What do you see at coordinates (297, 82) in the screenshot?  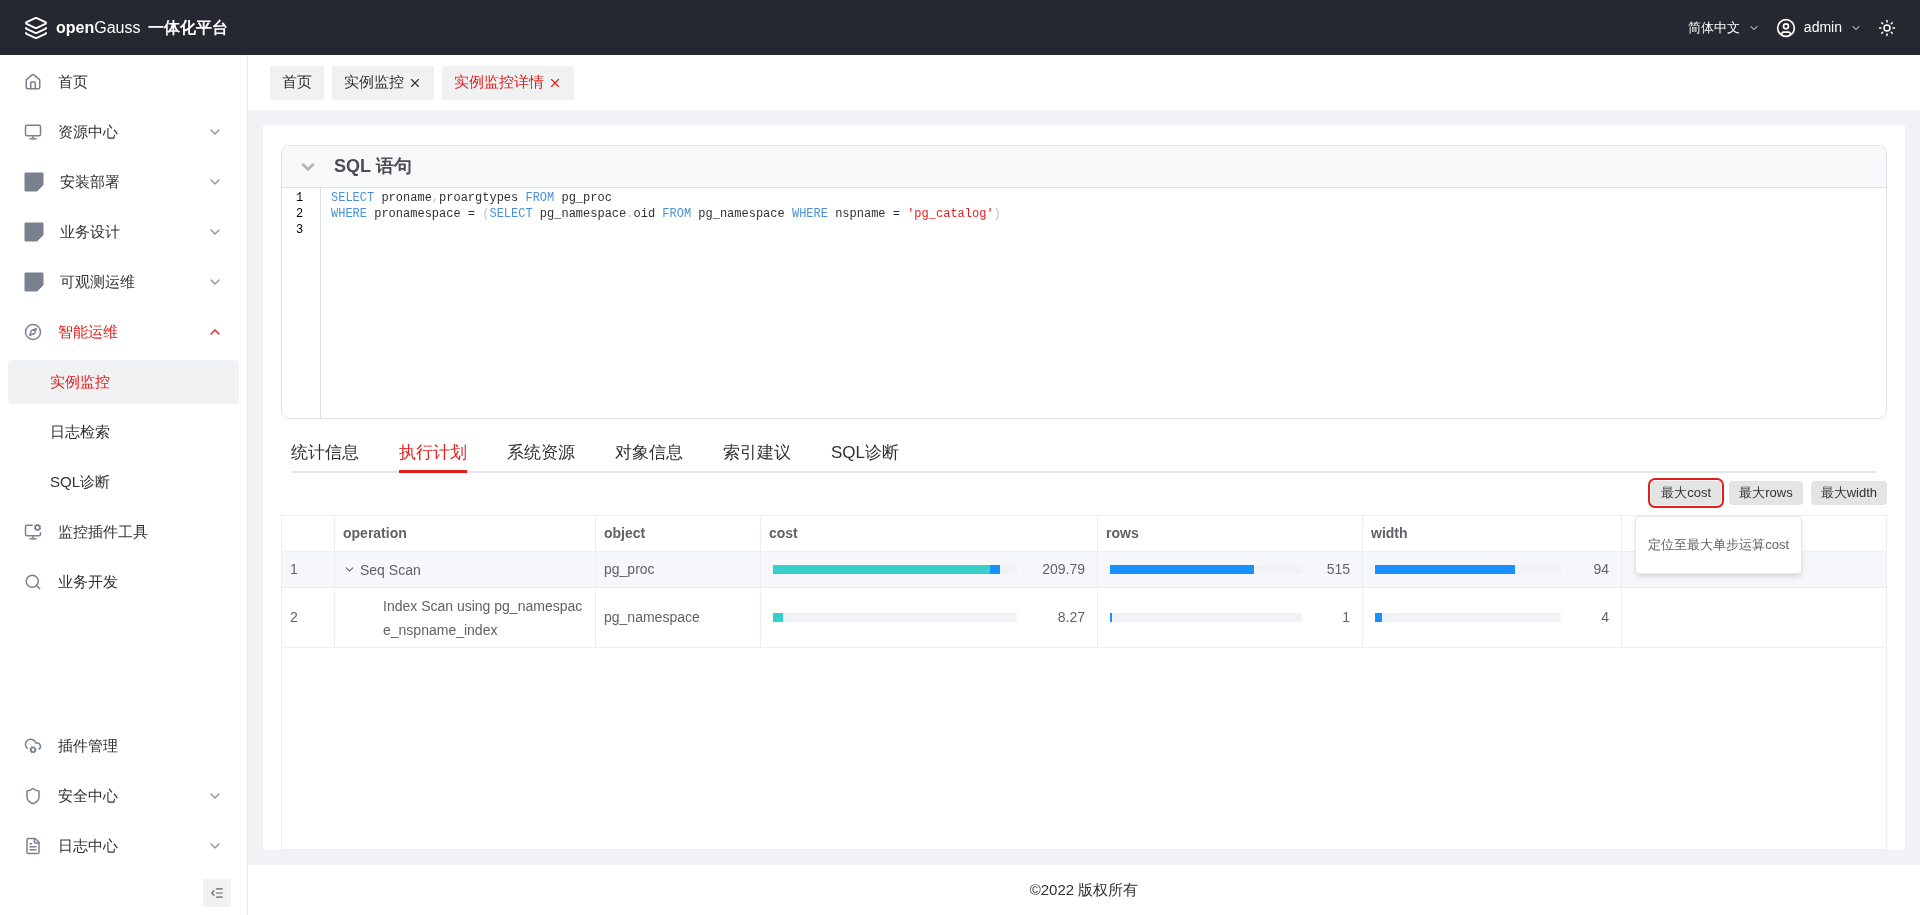 I see `page-tab: 首页` at bounding box center [297, 82].